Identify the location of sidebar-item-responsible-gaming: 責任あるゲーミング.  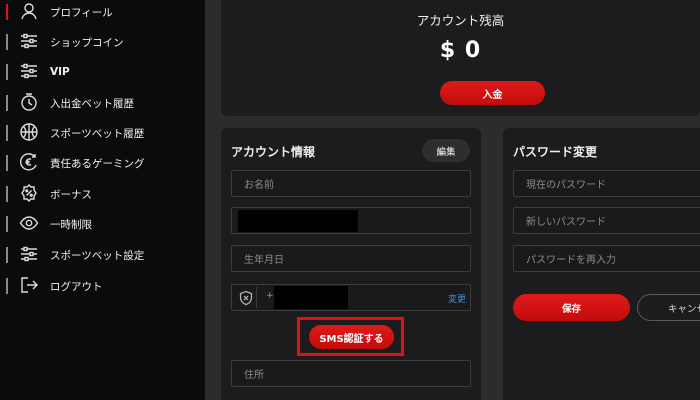
(102, 163).